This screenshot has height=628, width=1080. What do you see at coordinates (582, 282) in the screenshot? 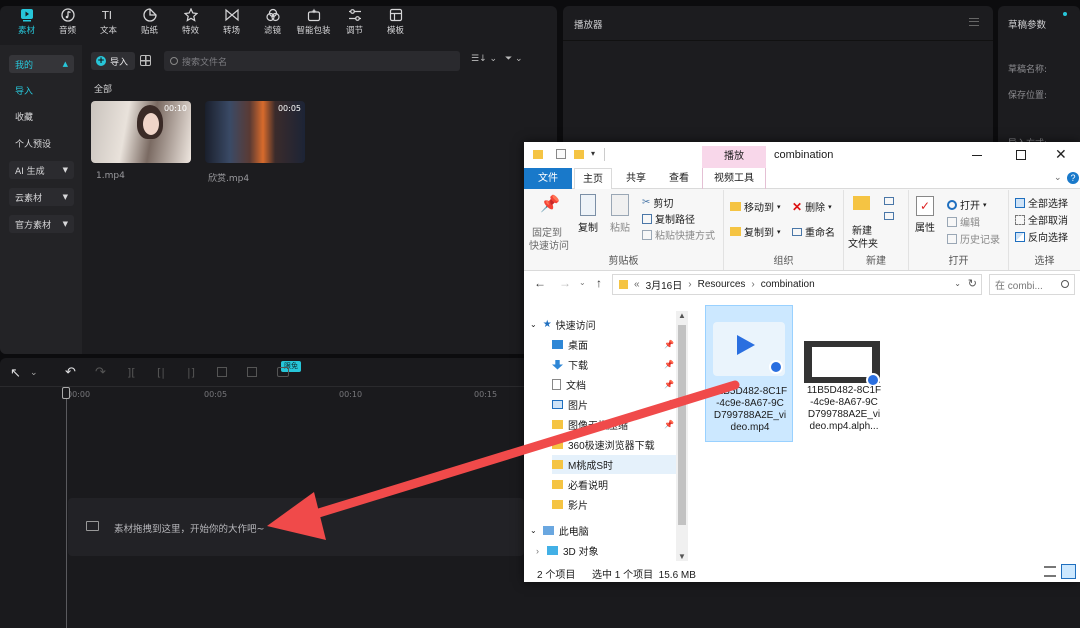
I see `recent-dropdown-icon: ⌄` at bounding box center [582, 282].